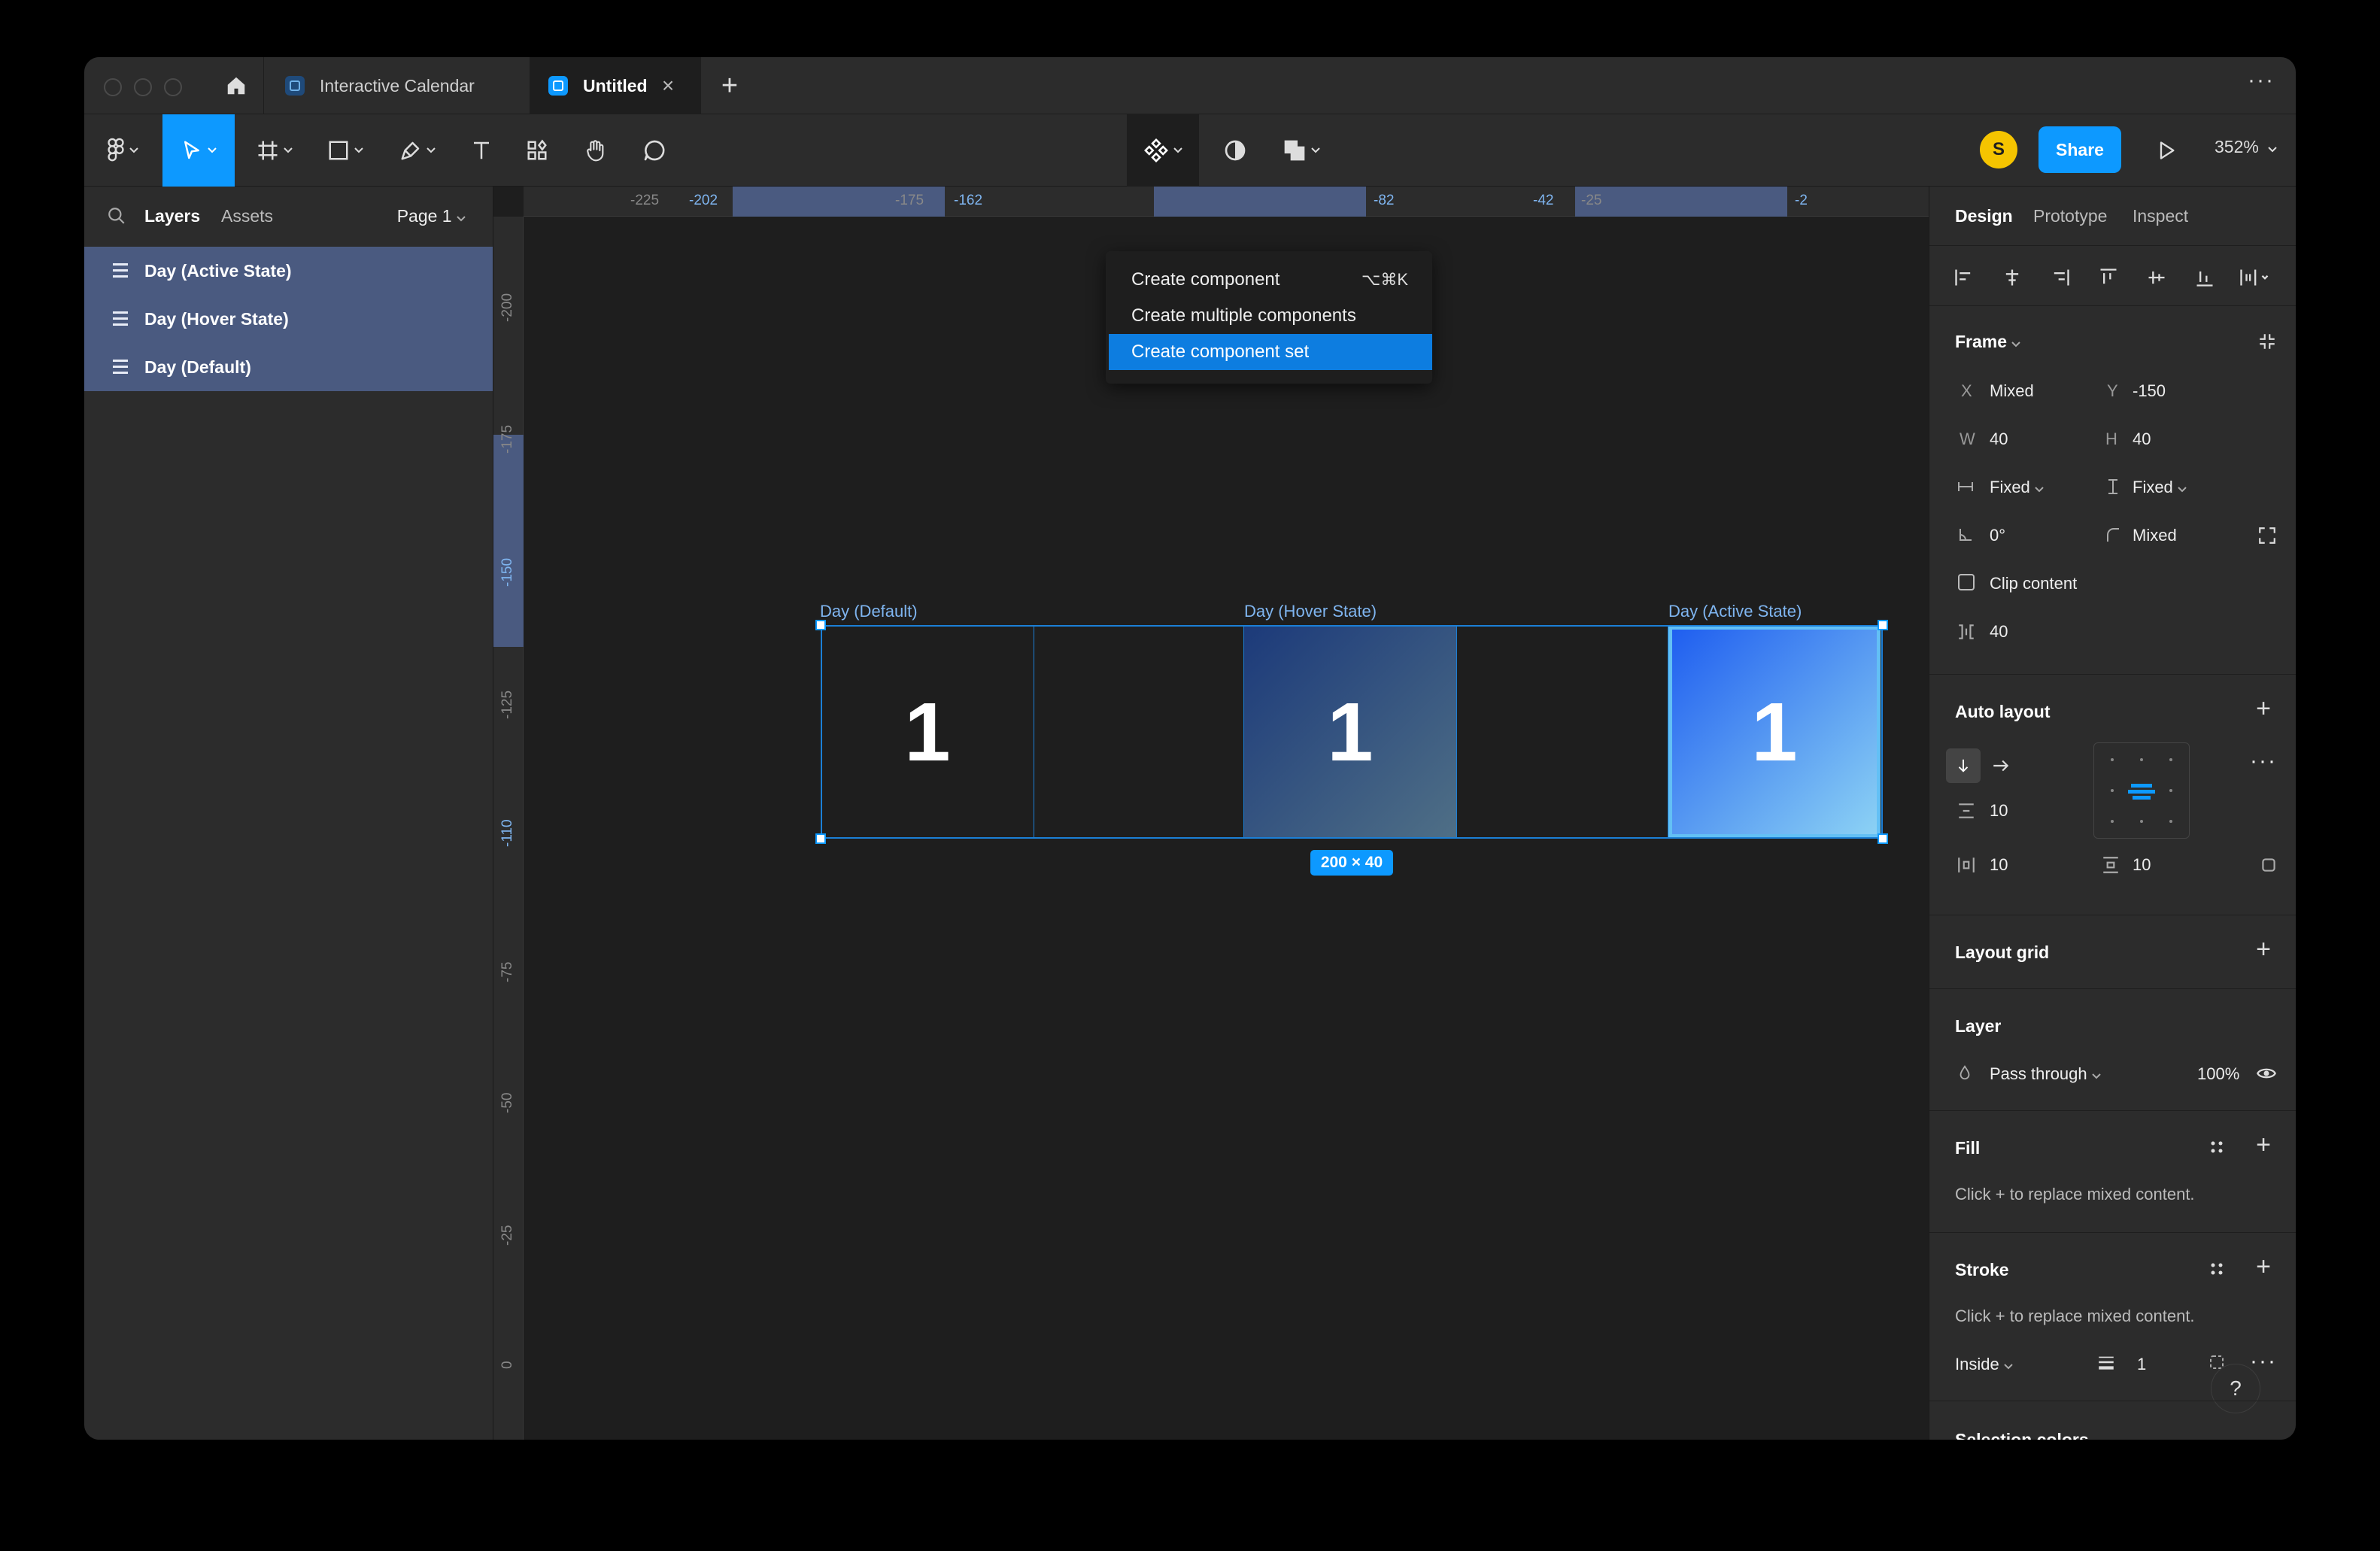 The image size is (2380, 1551). I want to click on menu-item-label: Create component set, so click(1220, 352).